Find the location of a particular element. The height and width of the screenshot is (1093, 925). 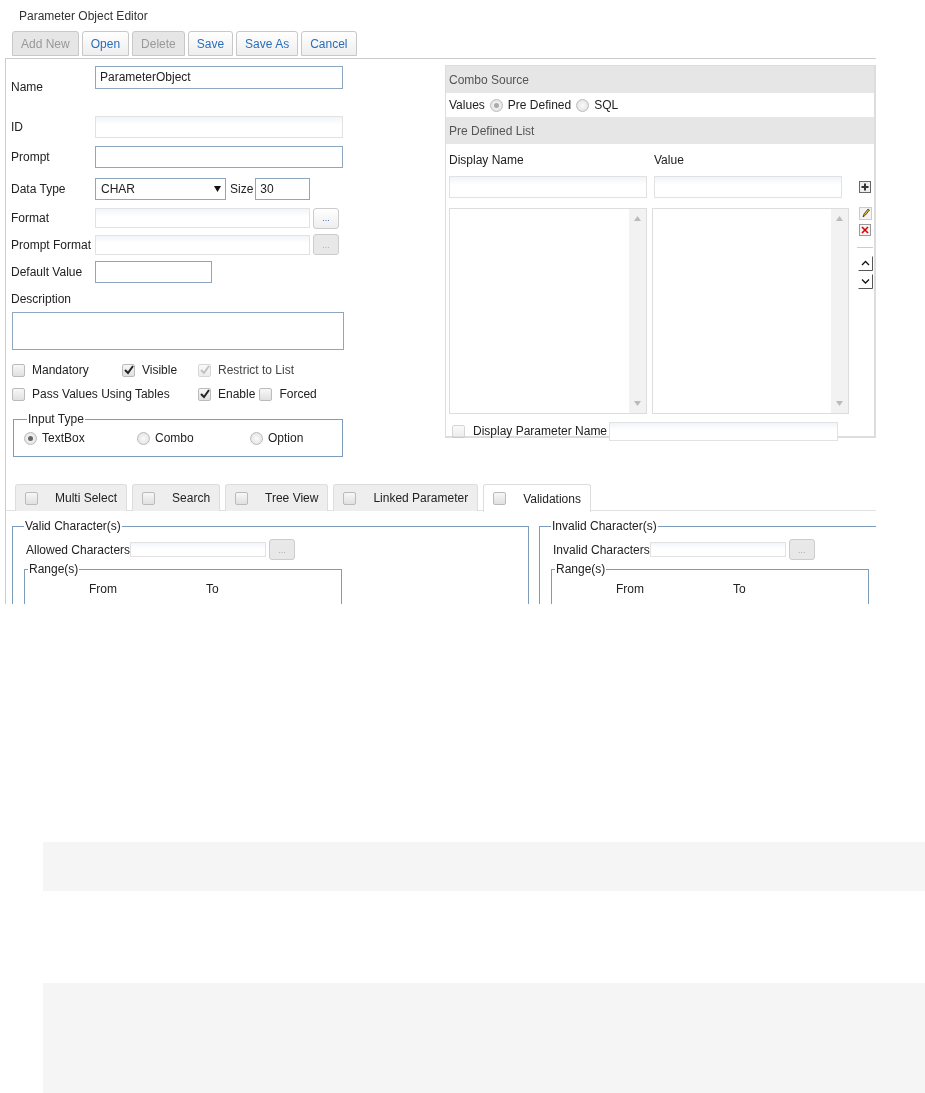

tab: Multi Select is located at coordinates (71, 497).